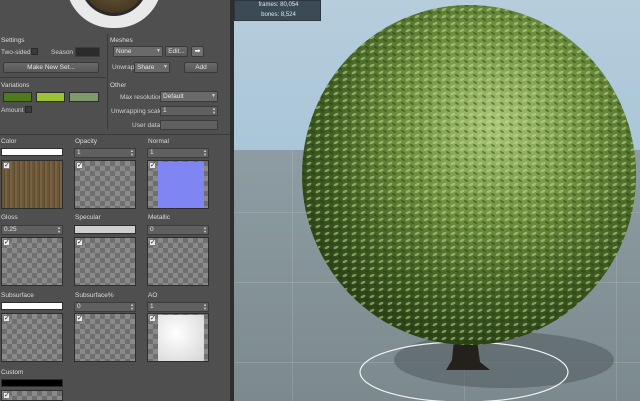 The height and width of the screenshot is (401, 640). What do you see at coordinates (152, 152) in the screenshot?
I see `normal-value: 1` at bounding box center [152, 152].